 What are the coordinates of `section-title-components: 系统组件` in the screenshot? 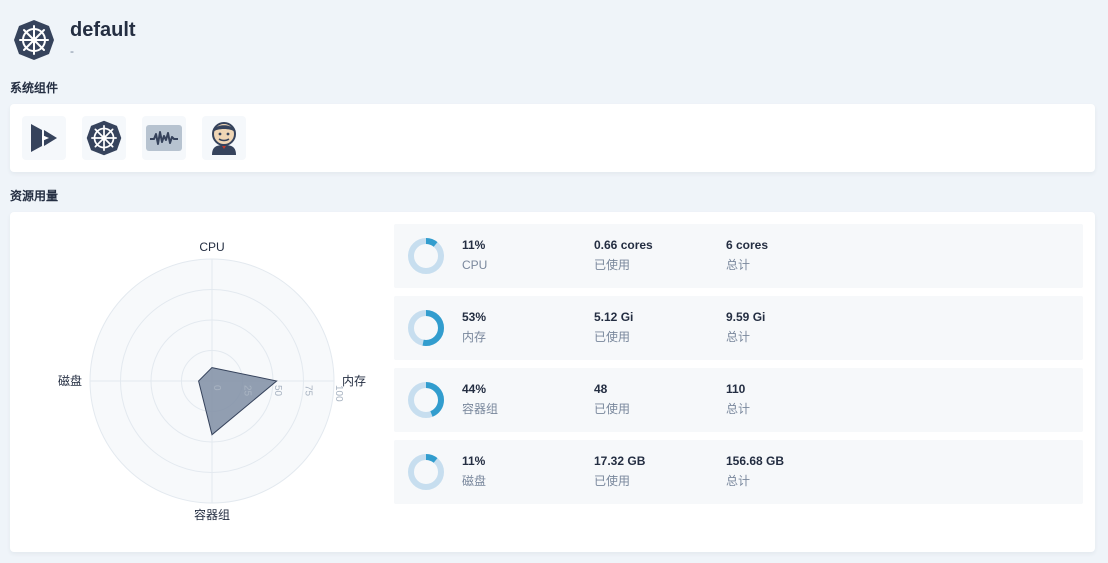 It's located at (34, 88).